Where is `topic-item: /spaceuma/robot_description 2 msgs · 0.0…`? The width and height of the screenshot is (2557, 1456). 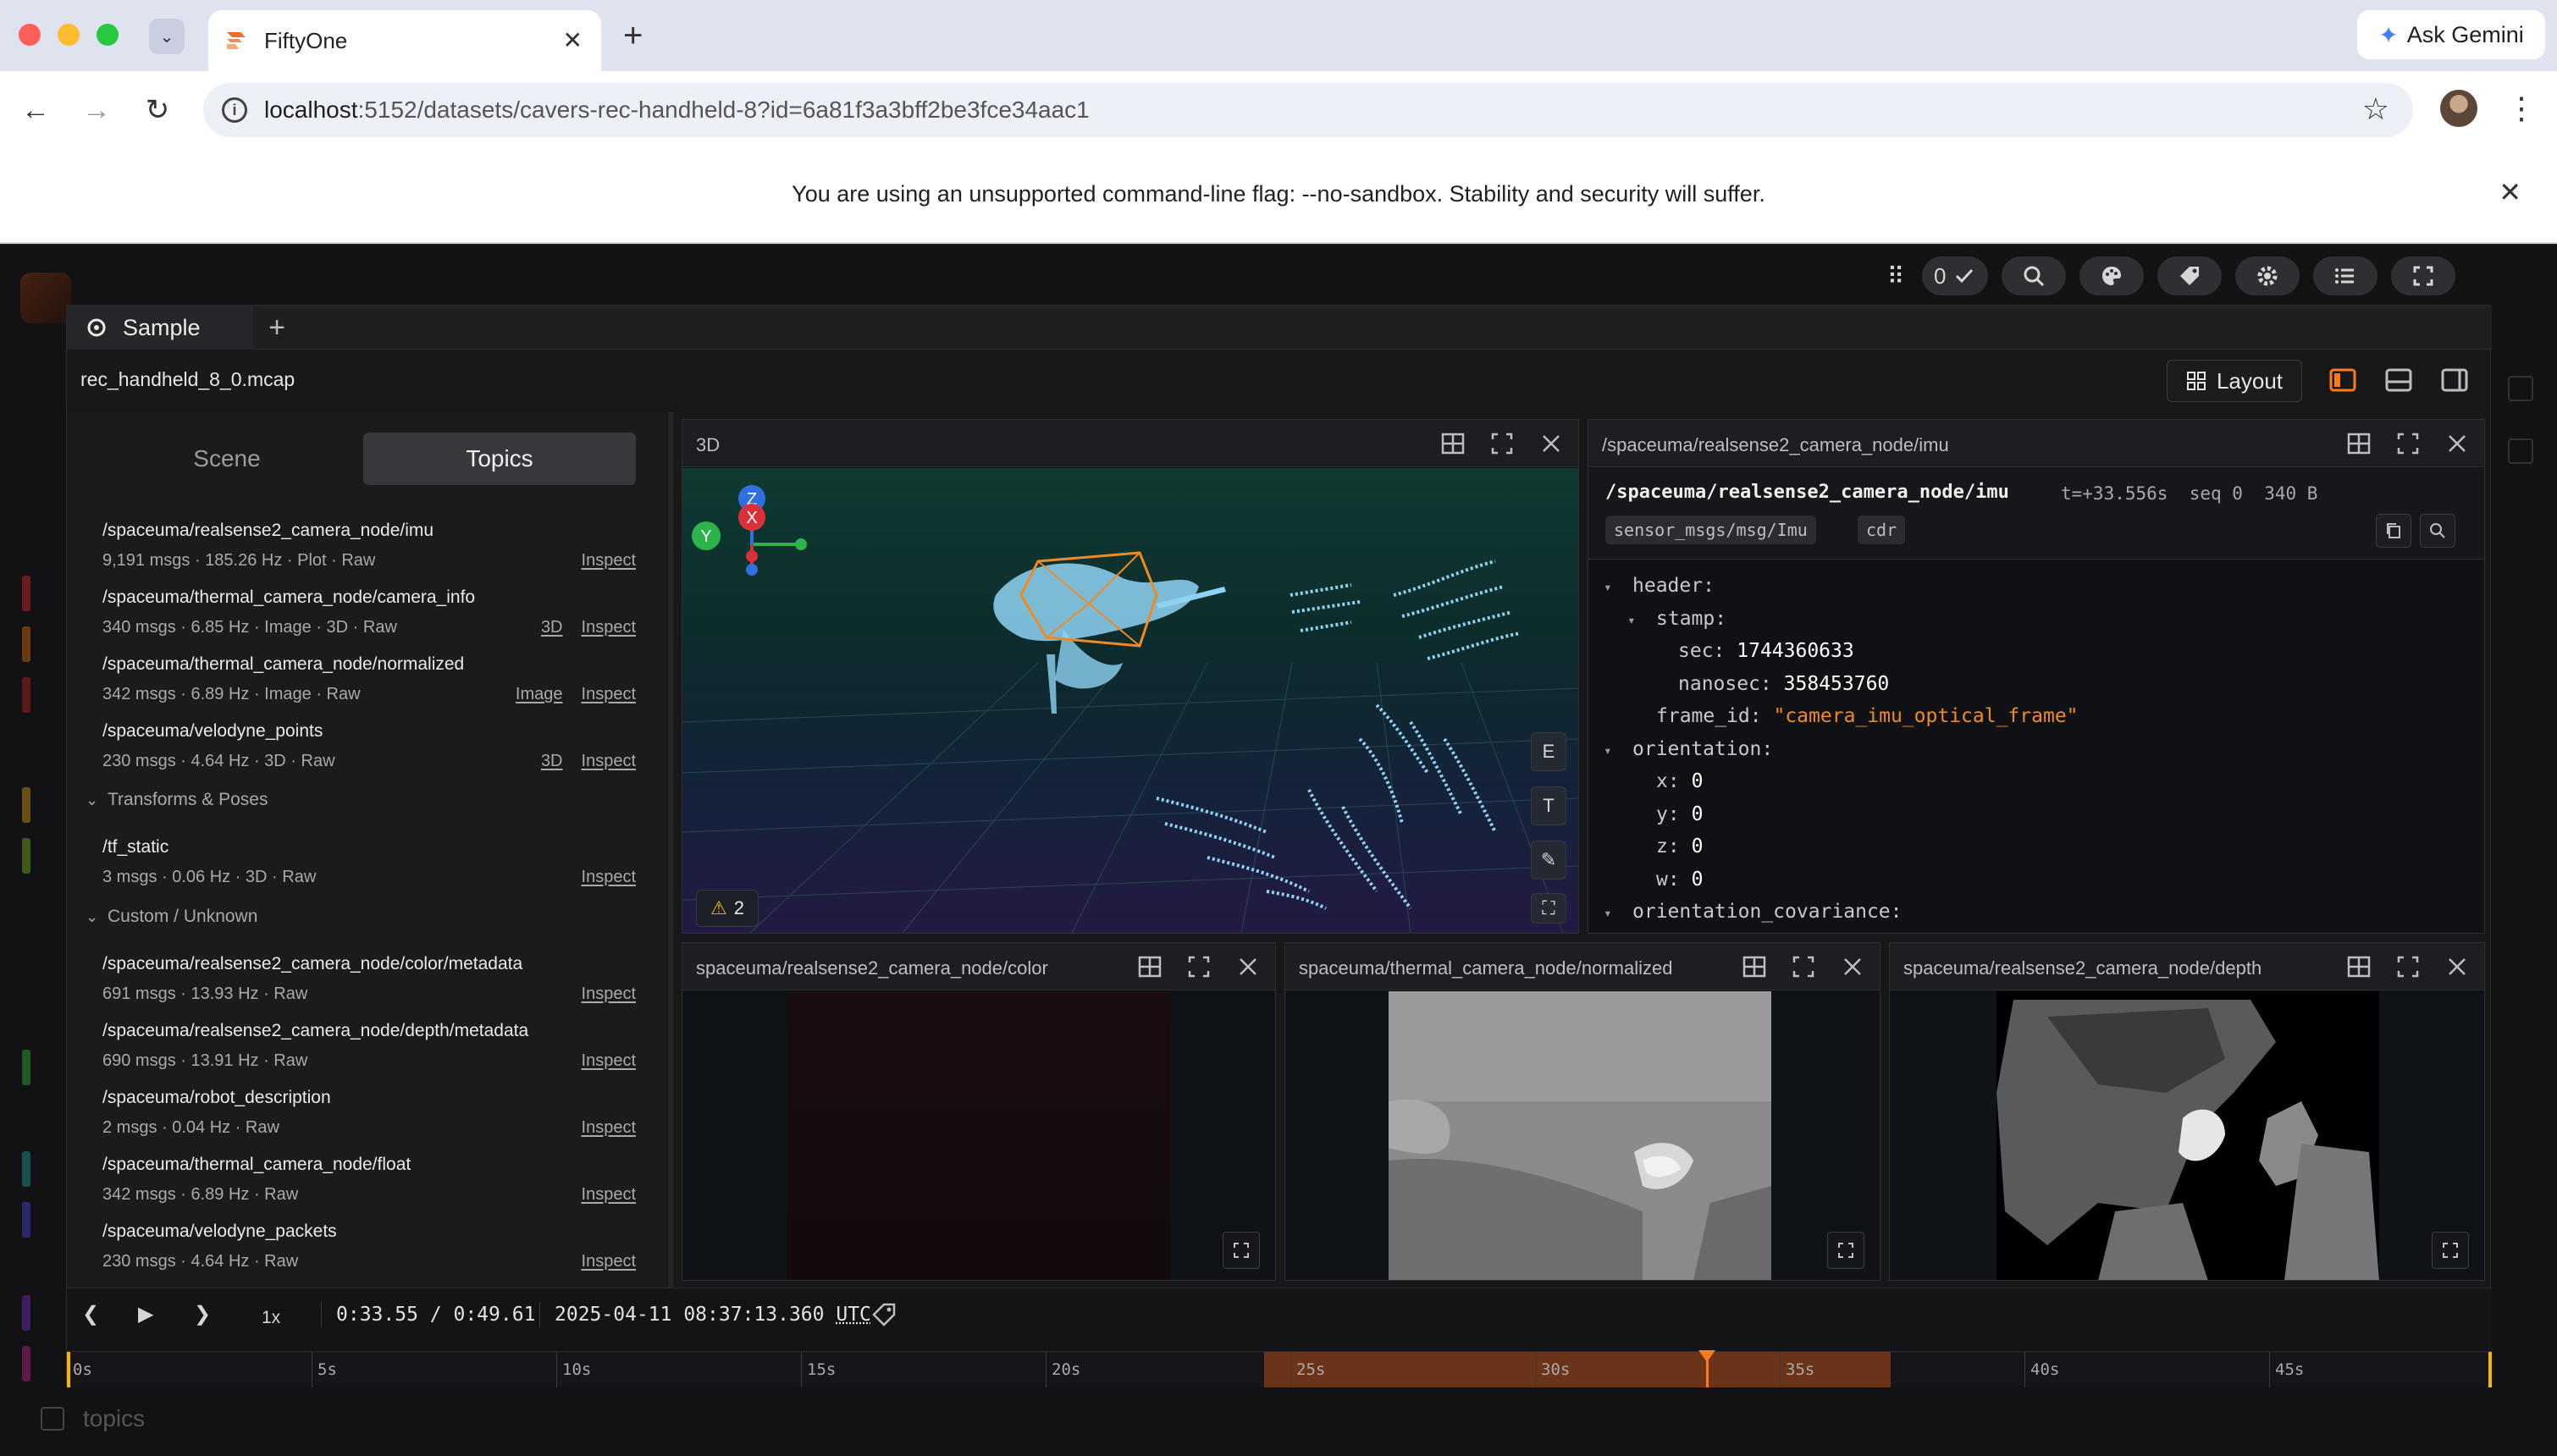
topic-item: /spaceuma/robot_description 2 msgs · 0.0… is located at coordinates (369, 1120).